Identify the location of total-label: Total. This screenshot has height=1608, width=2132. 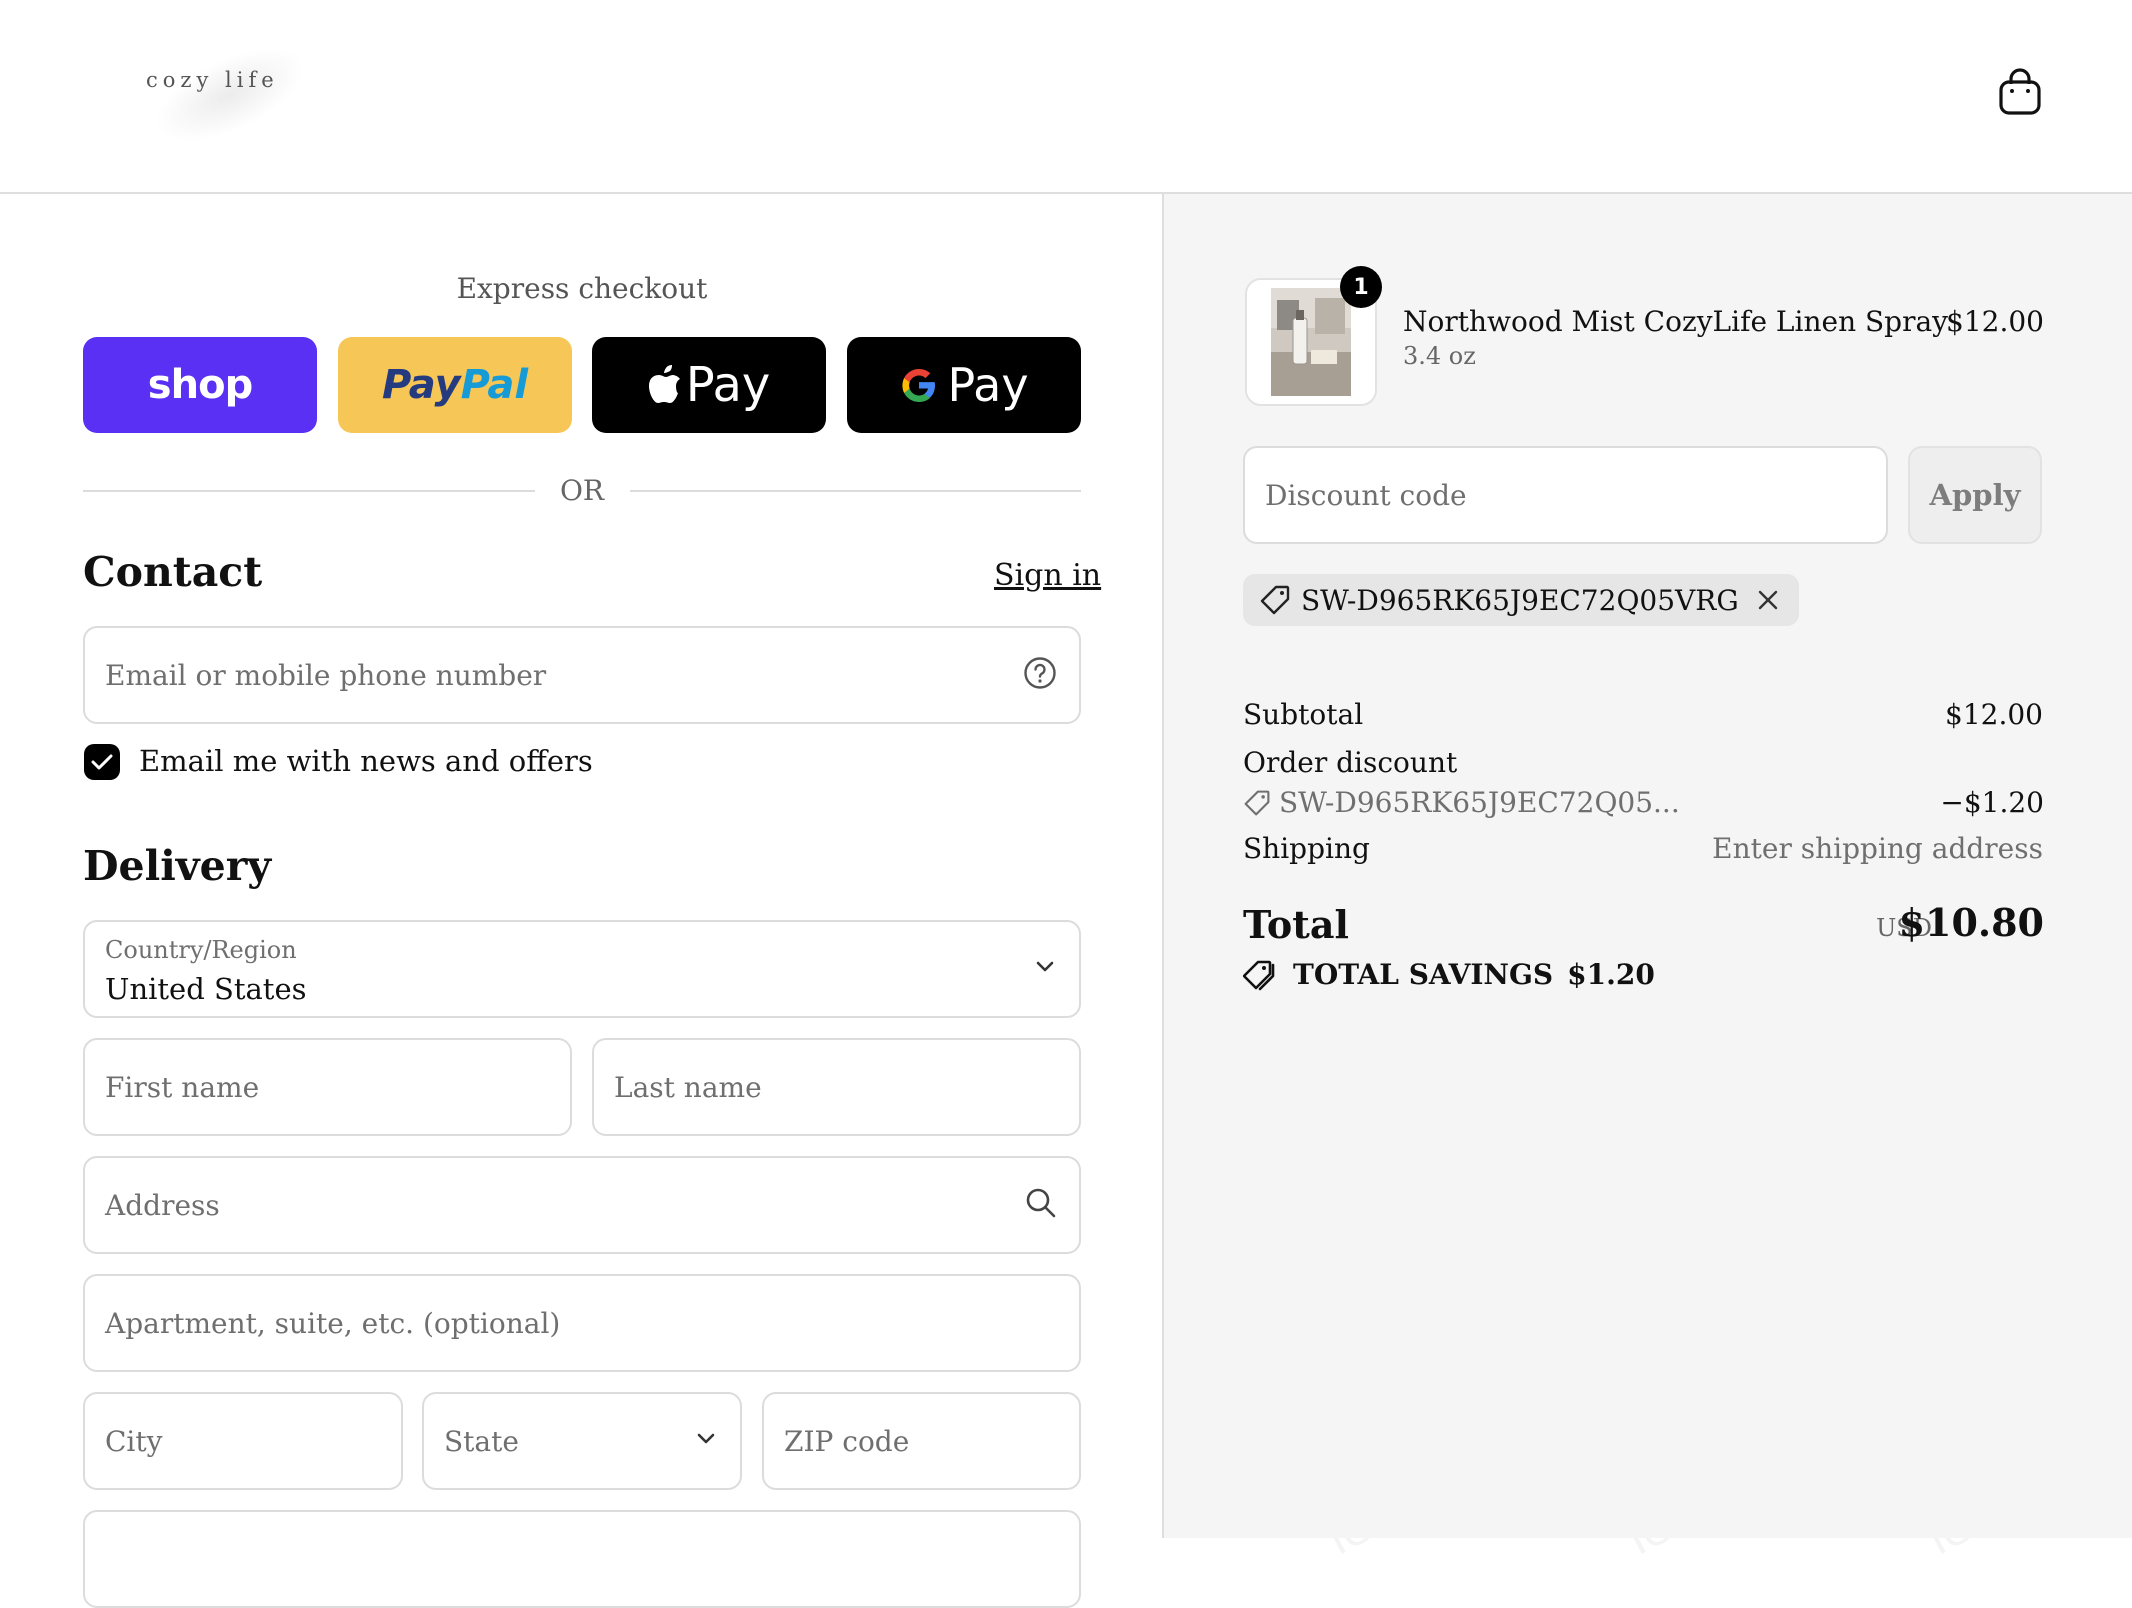
(1296, 924).